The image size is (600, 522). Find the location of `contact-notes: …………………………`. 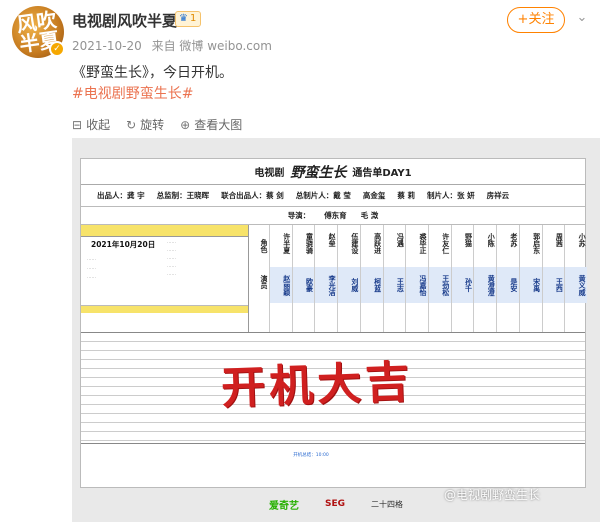

contact-notes: ………………………… is located at coordinates (171, 258).